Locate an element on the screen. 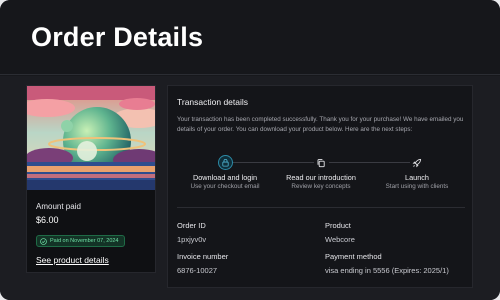 The height and width of the screenshot is (300, 500). step-subtitle: Review key concepts is located at coordinates (321, 186).